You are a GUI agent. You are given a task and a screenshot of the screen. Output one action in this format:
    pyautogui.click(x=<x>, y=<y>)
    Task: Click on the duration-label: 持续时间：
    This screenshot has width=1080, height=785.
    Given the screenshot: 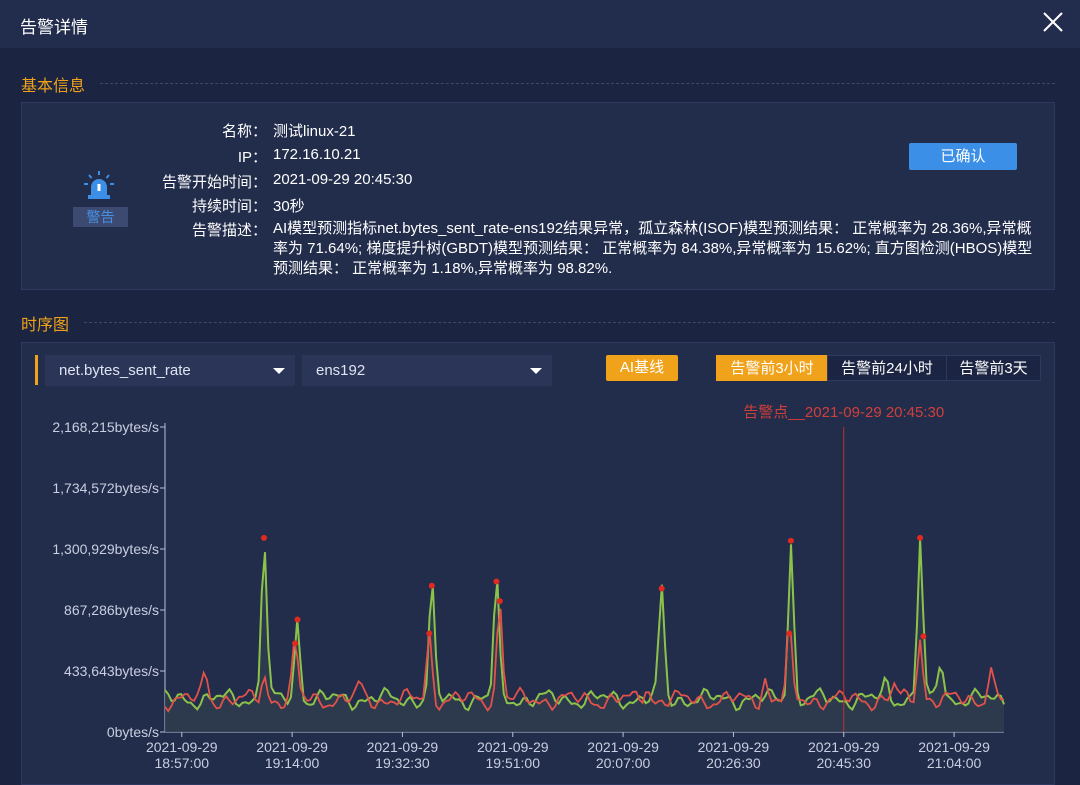 What is the action you would take?
    pyautogui.click(x=229, y=206)
    